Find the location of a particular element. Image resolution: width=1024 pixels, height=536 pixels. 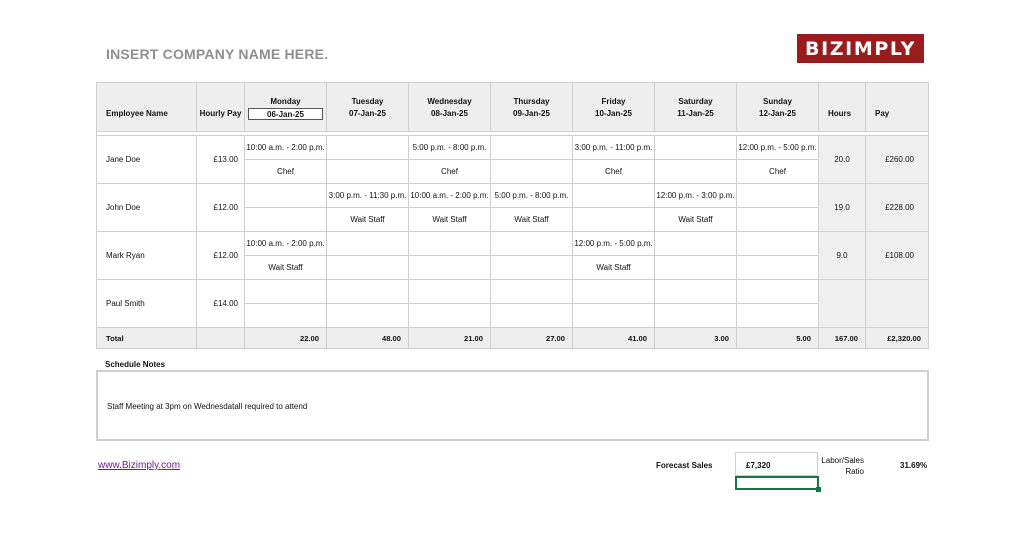

shift-time-wednesday: 5:00 p.m. - 8:00 p.m. is located at coordinates (449, 147).